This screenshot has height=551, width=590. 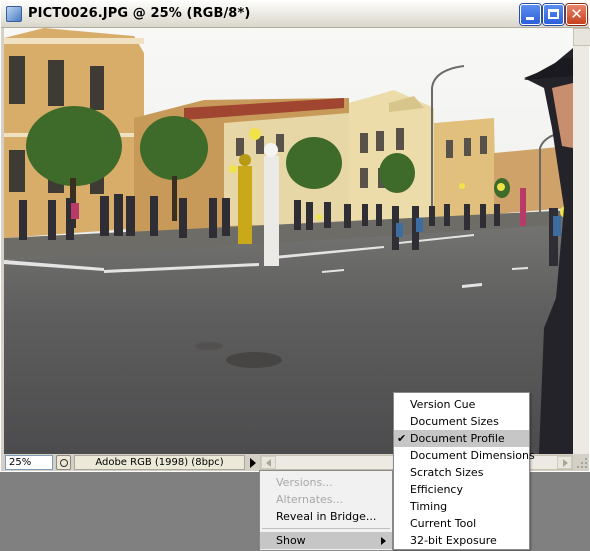 I want to click on scroll-left-arrow-icon, so click(x=268, y=462).